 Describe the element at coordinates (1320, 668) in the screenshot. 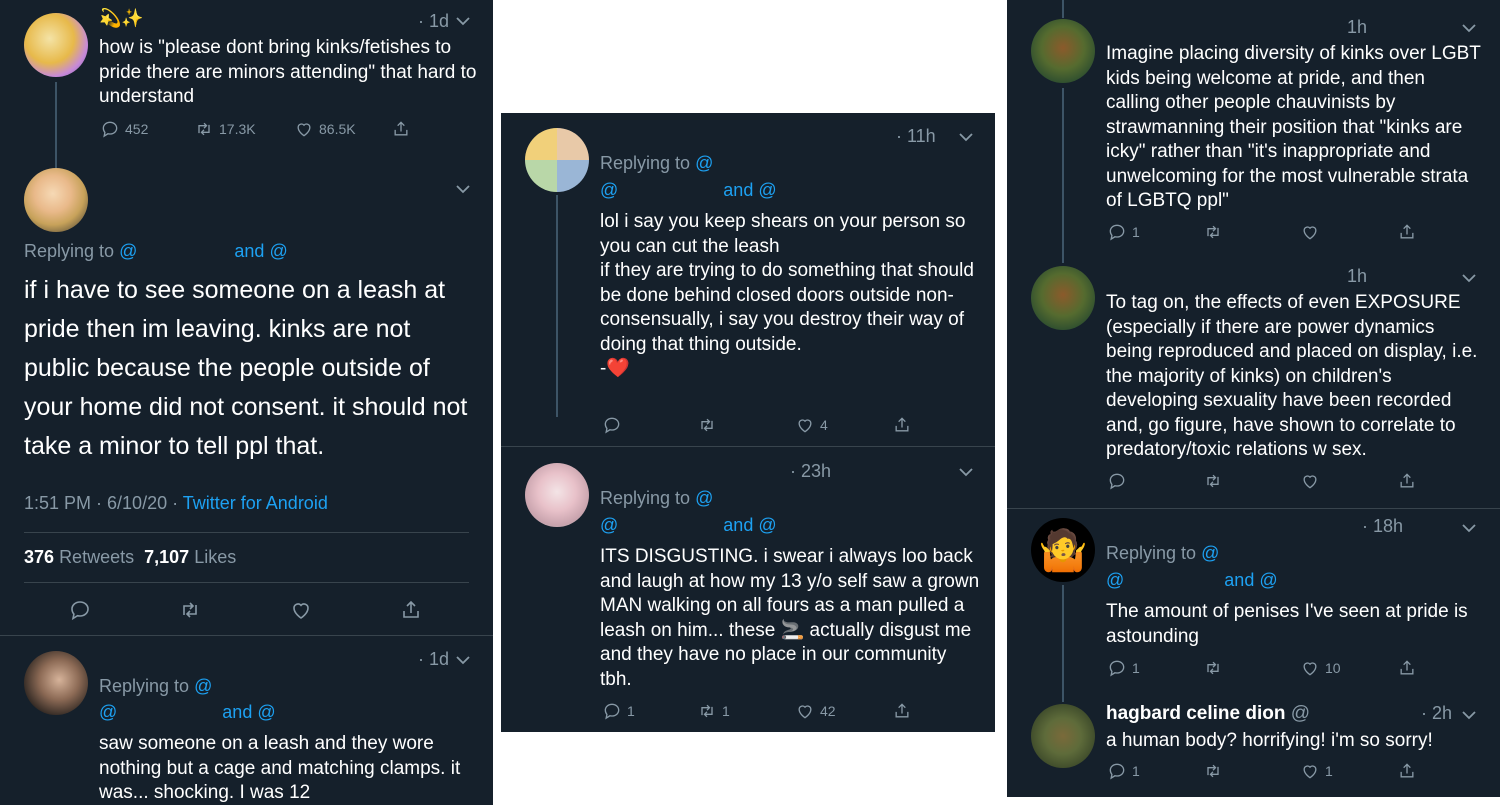

I see `like-button: 10` at that location.